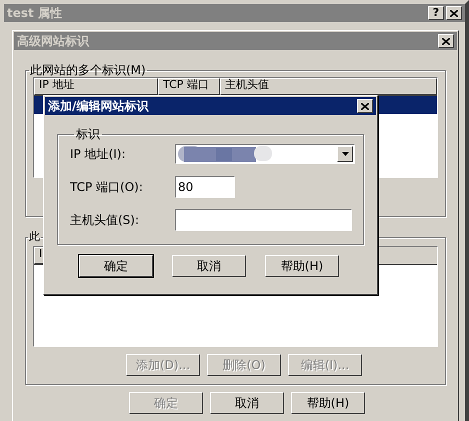 This screenshot has width=469, height=421. I want to click on window-title: 高级网站标识, so click(53, 41).